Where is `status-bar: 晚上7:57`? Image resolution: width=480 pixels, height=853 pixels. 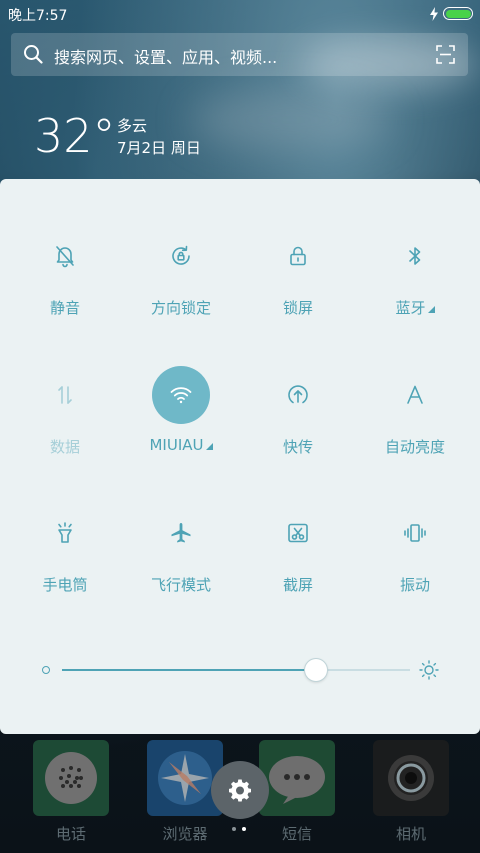 status-bar: 晚上7:57 is located at coordinates (240, 14).